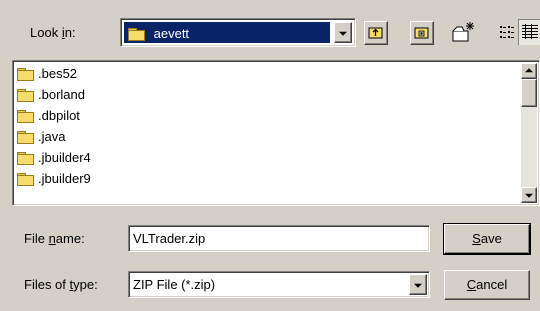 This screenshot has height=311, width=540. I want to click on details-view-icon, so click(530, 31).